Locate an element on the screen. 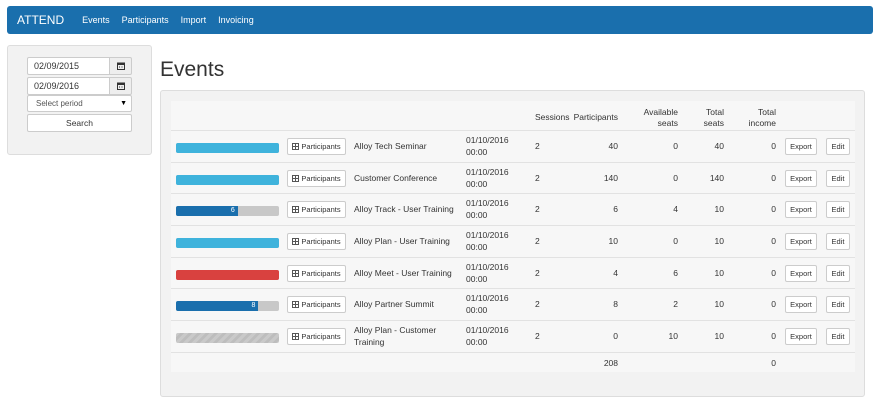  event-name: Alloy Plan - User Training is located at coordinates (402, 241).